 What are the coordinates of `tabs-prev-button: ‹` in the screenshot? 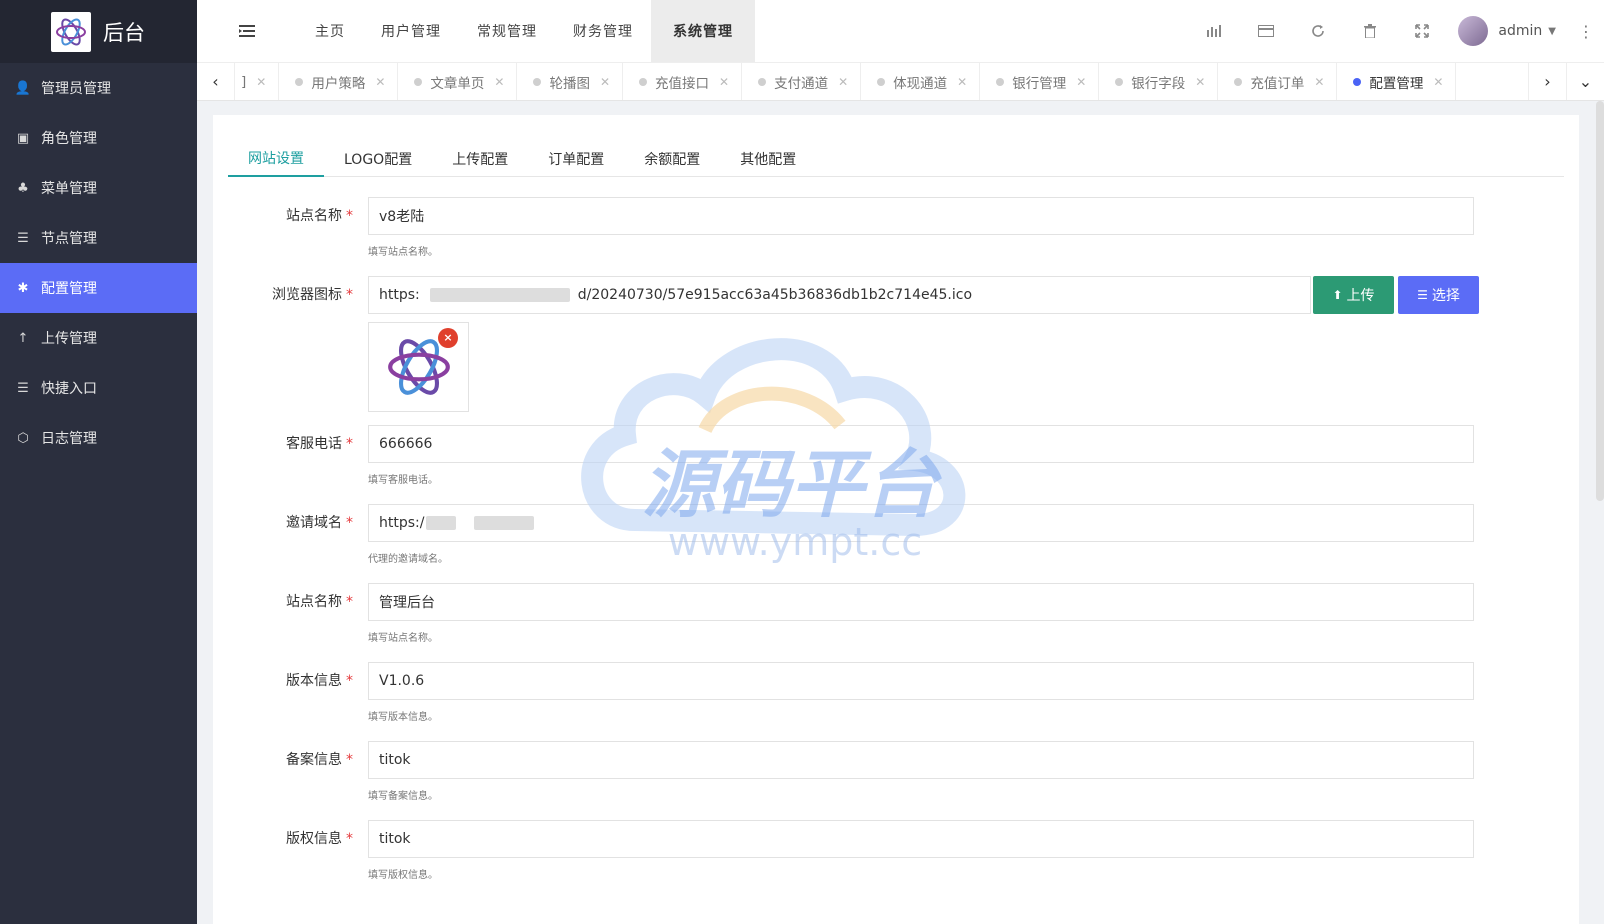 It's located at (216, 81).